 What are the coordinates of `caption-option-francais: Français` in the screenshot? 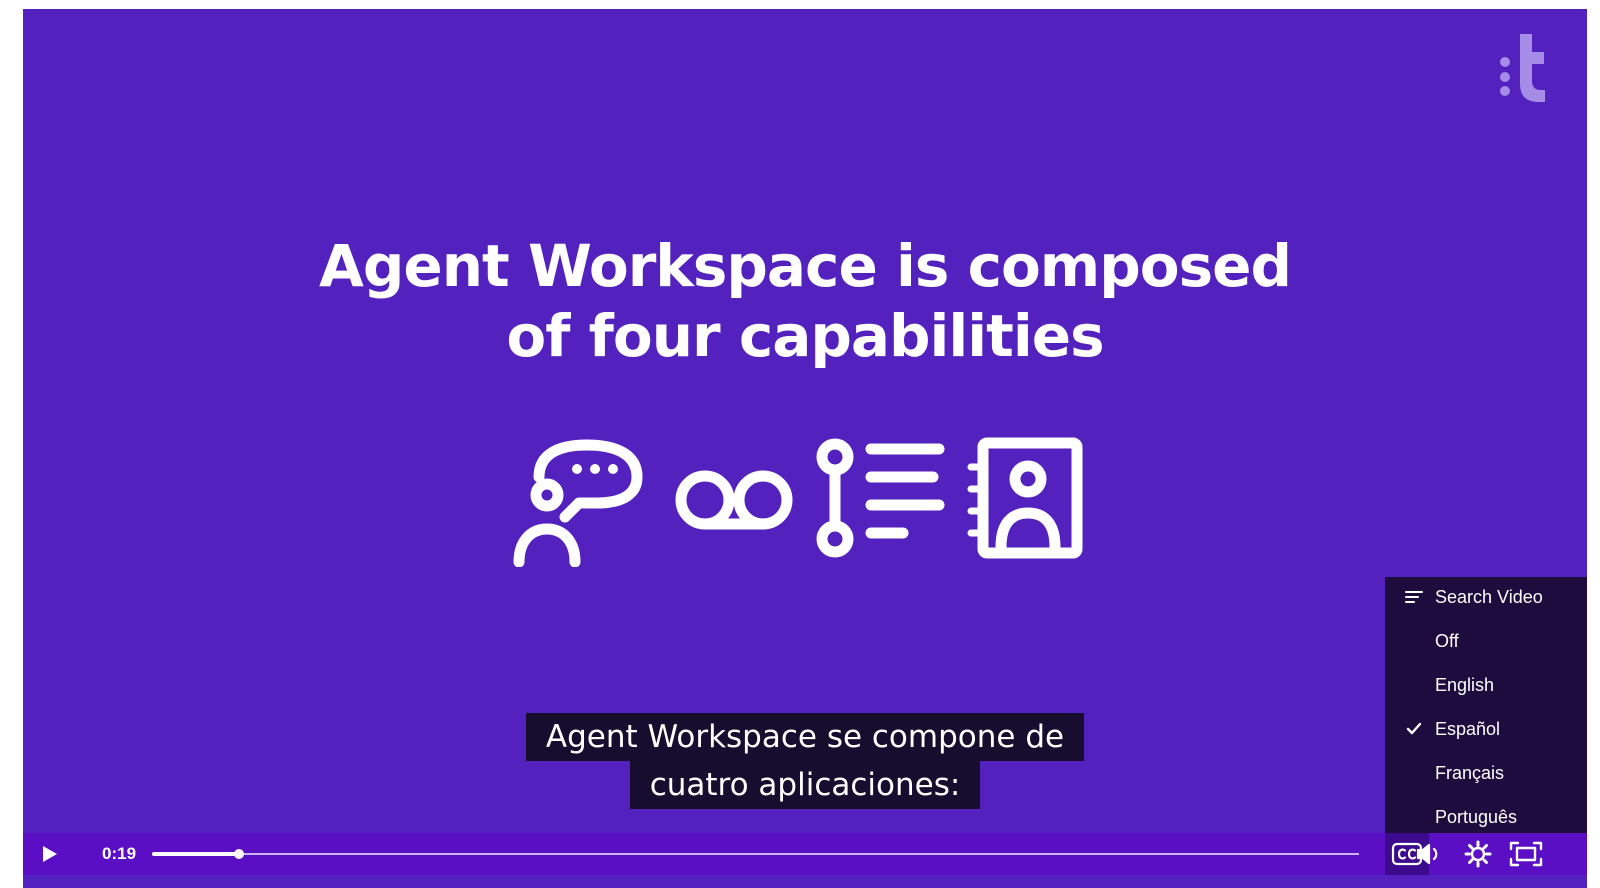 It's located at (1486, 773).